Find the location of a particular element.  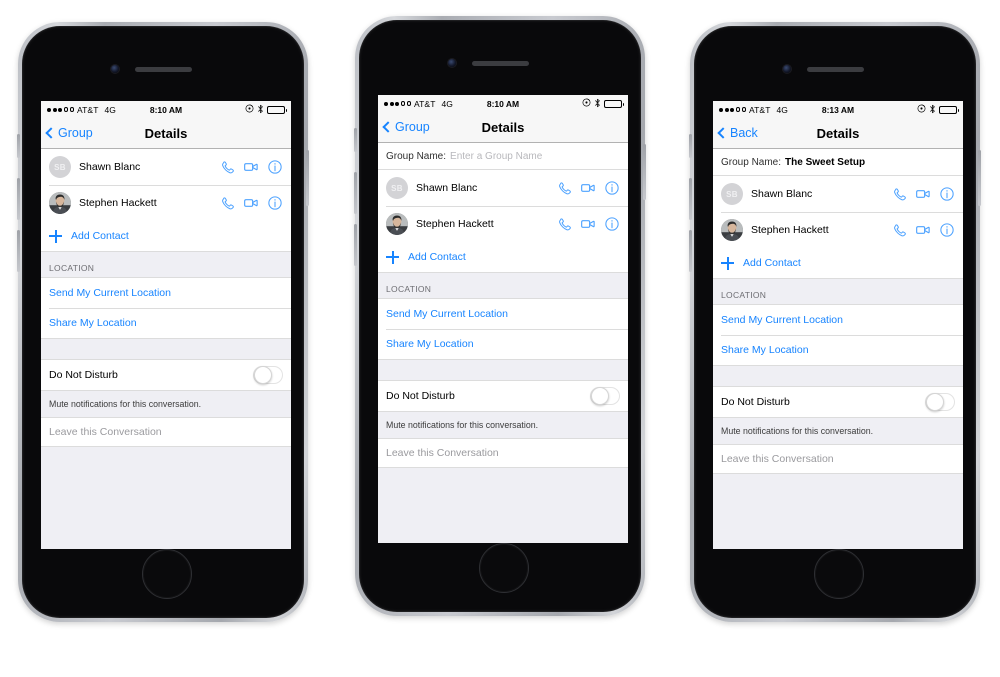

location-section-header: LOCATION is located at coordinates (503, 286).